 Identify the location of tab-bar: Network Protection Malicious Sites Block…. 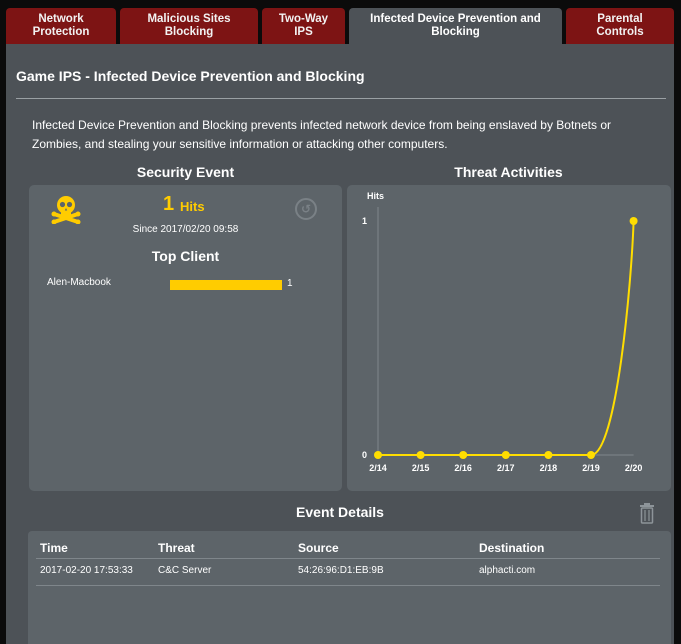
(340, 22).